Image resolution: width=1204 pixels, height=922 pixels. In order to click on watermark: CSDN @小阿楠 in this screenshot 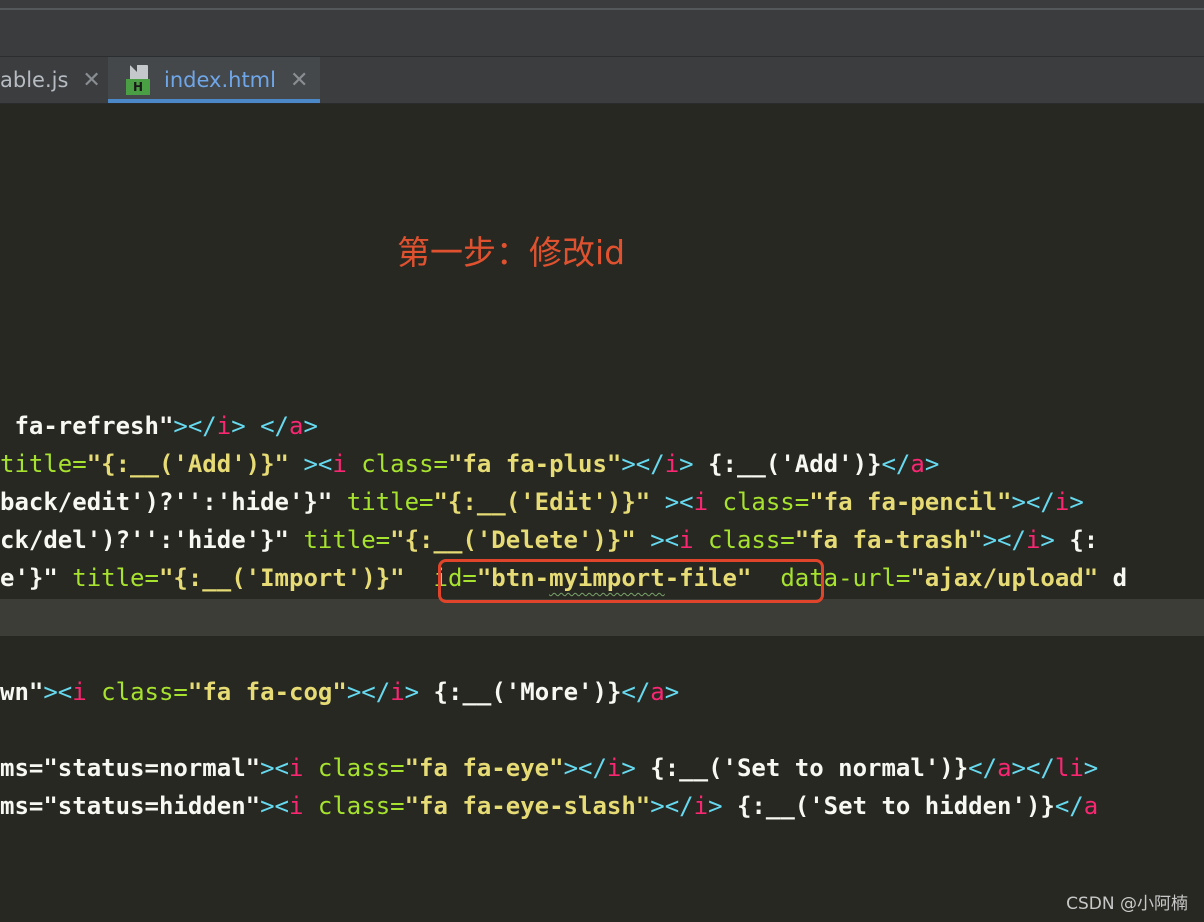, I will do `click(1127, 904)`.